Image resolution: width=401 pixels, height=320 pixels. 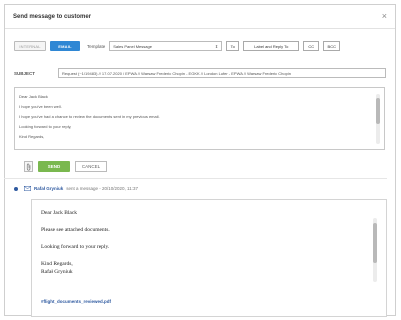 I want to click on email-toggle: EMAIL, so click(x=65, y=46).